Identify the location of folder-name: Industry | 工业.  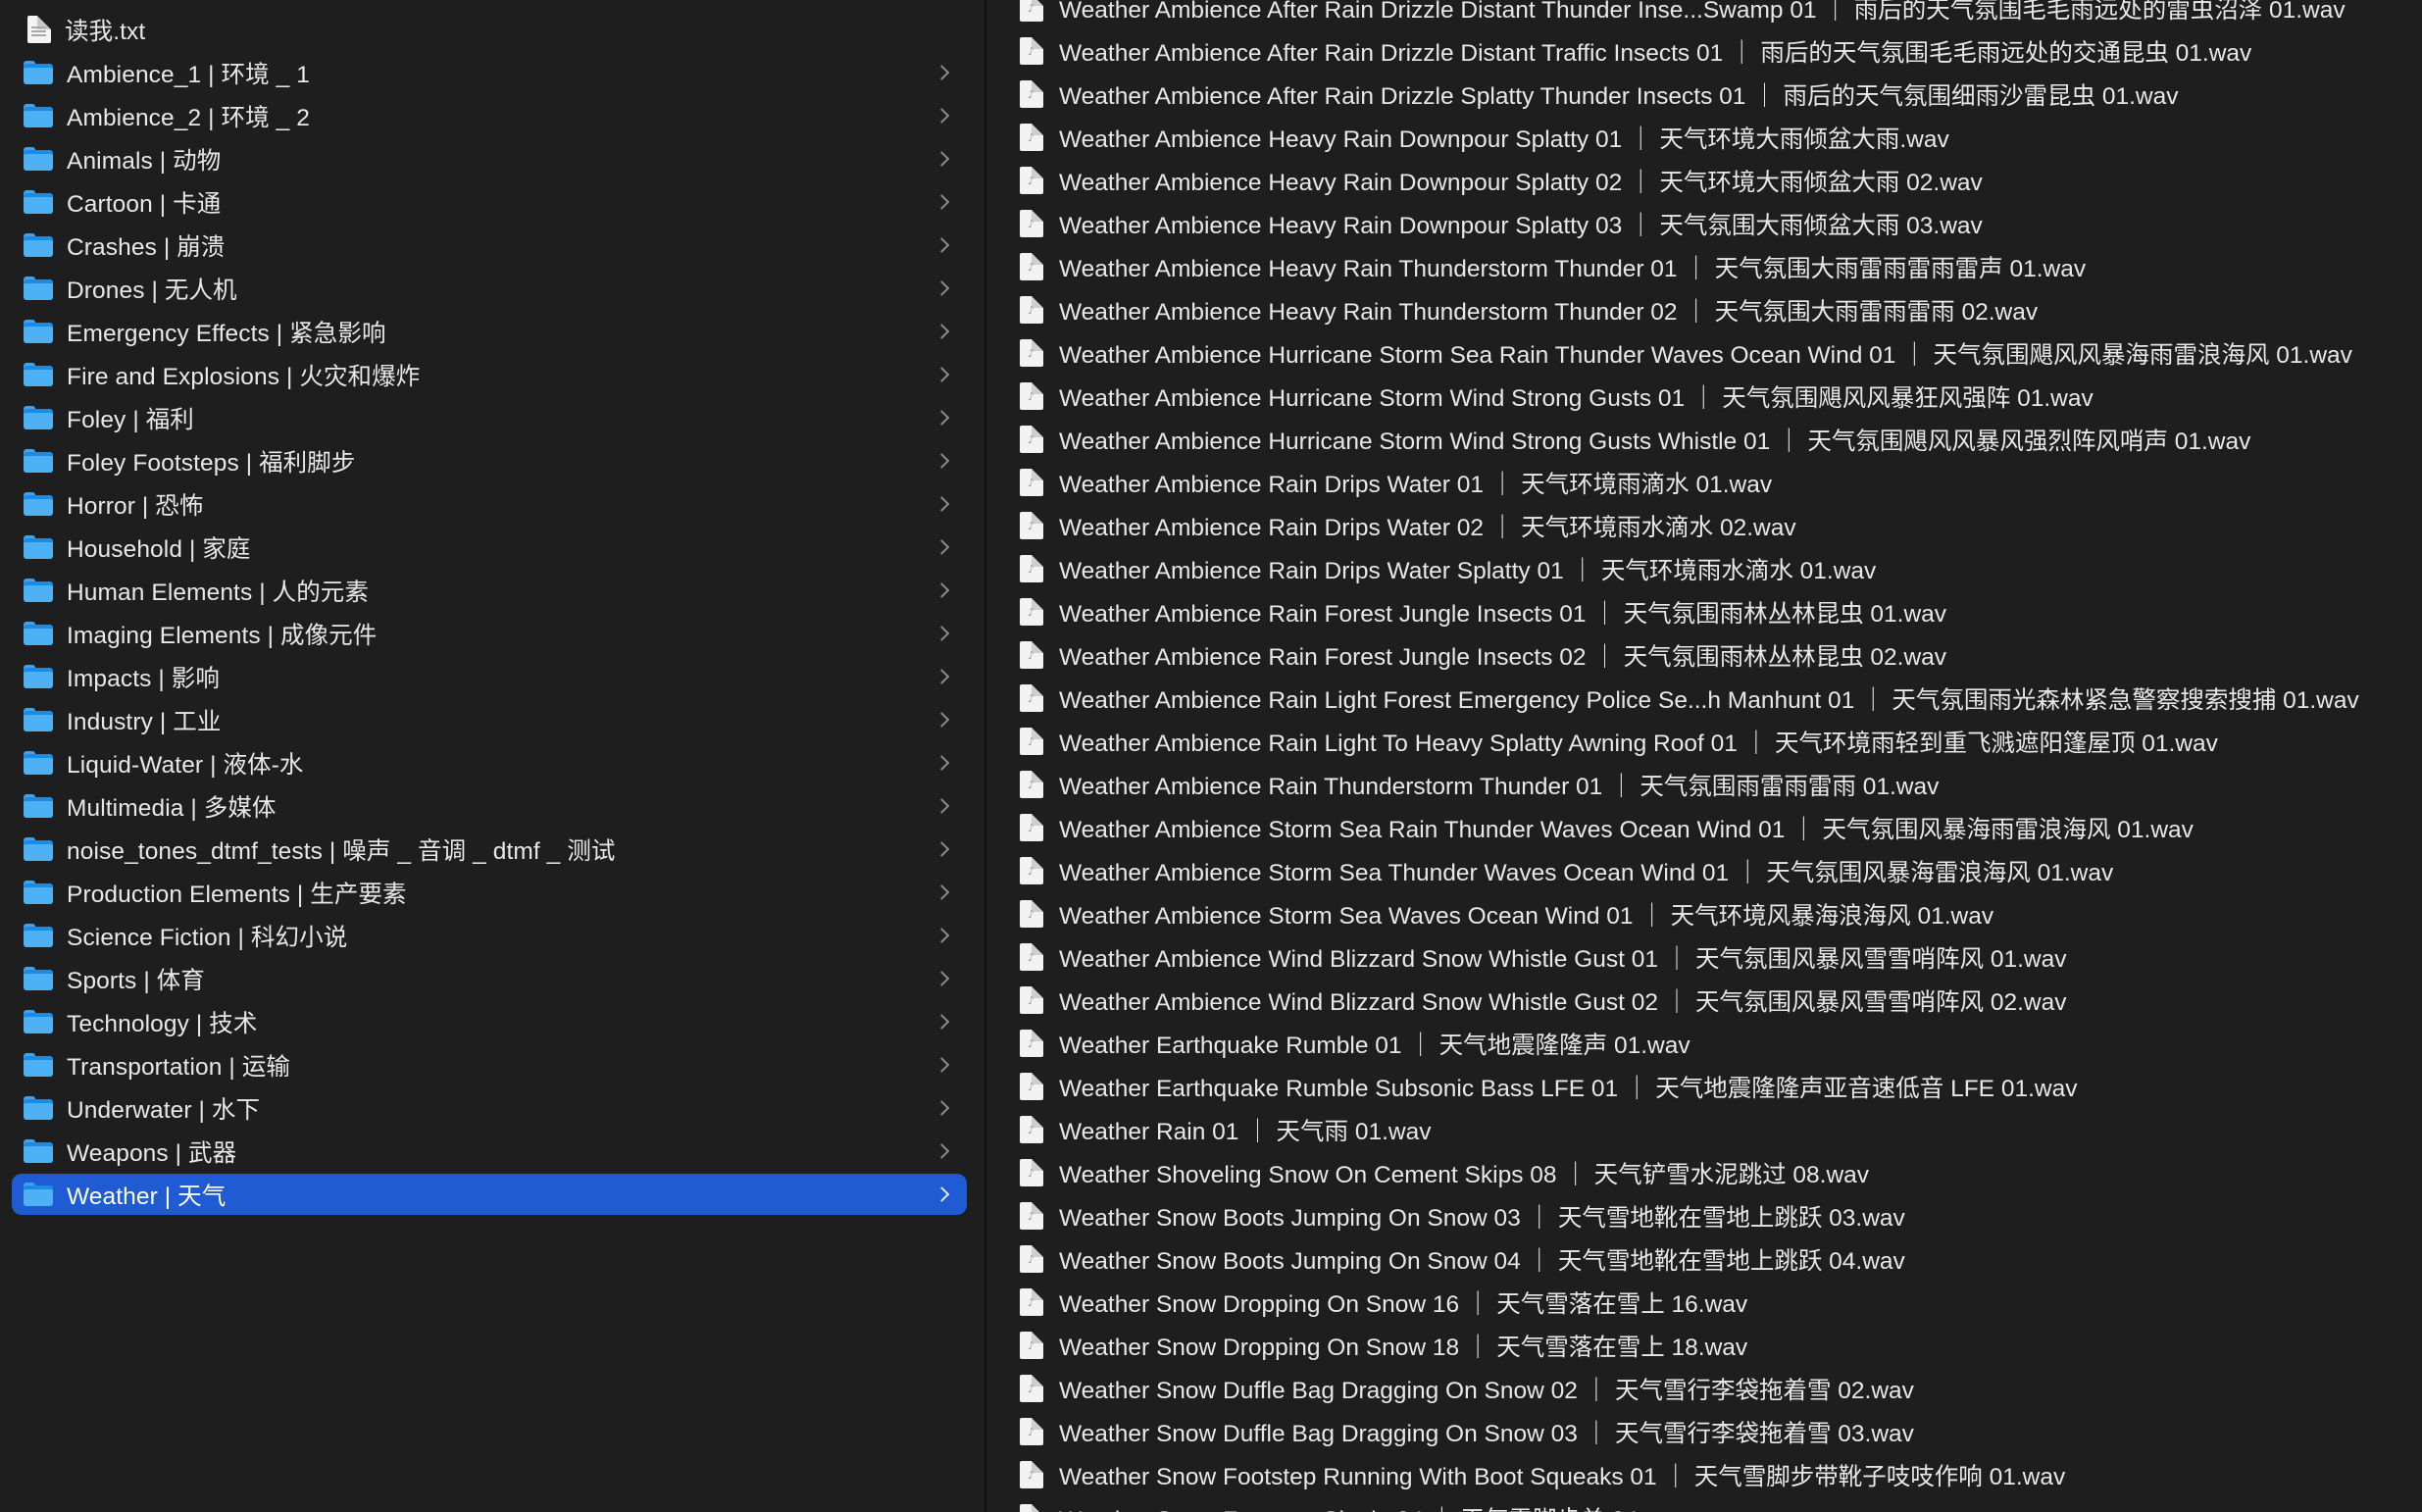
(144, 721).